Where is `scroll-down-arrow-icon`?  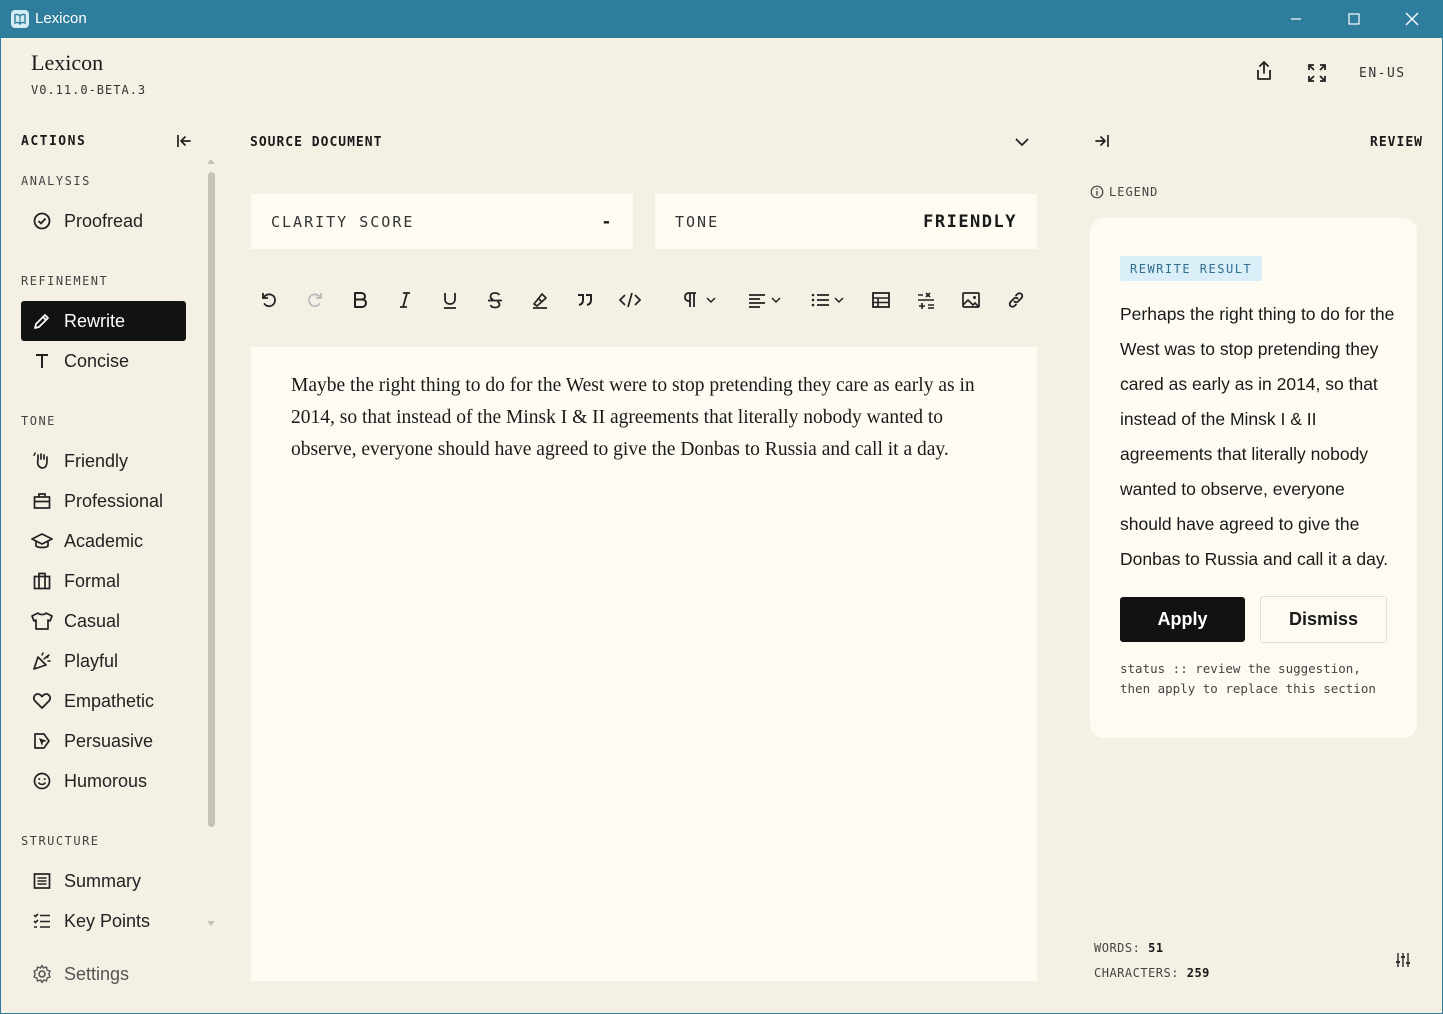 scroll-down-arrow-icon is located at coordinates (211, 923).